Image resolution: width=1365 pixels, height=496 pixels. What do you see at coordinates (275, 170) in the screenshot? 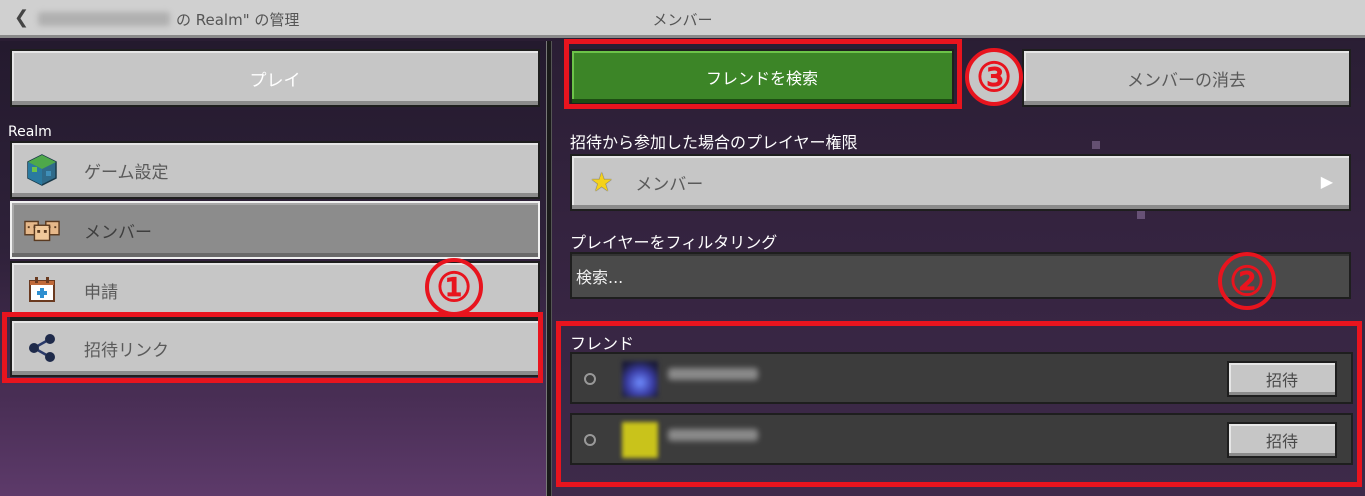
I see `menu-item-game-settings: ゲーム設定` at bounding box center [275, 170].